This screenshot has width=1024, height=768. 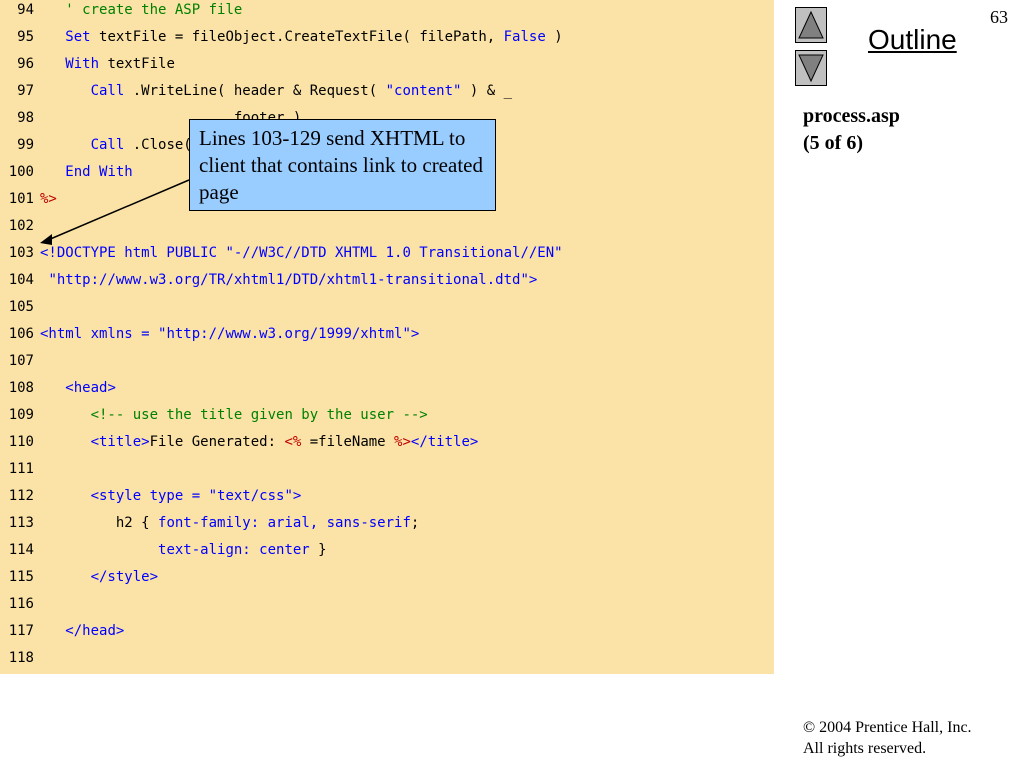 I want to click on code-token: "http://www.w3.org/1999/xhtml", so click(x=284, y=334).